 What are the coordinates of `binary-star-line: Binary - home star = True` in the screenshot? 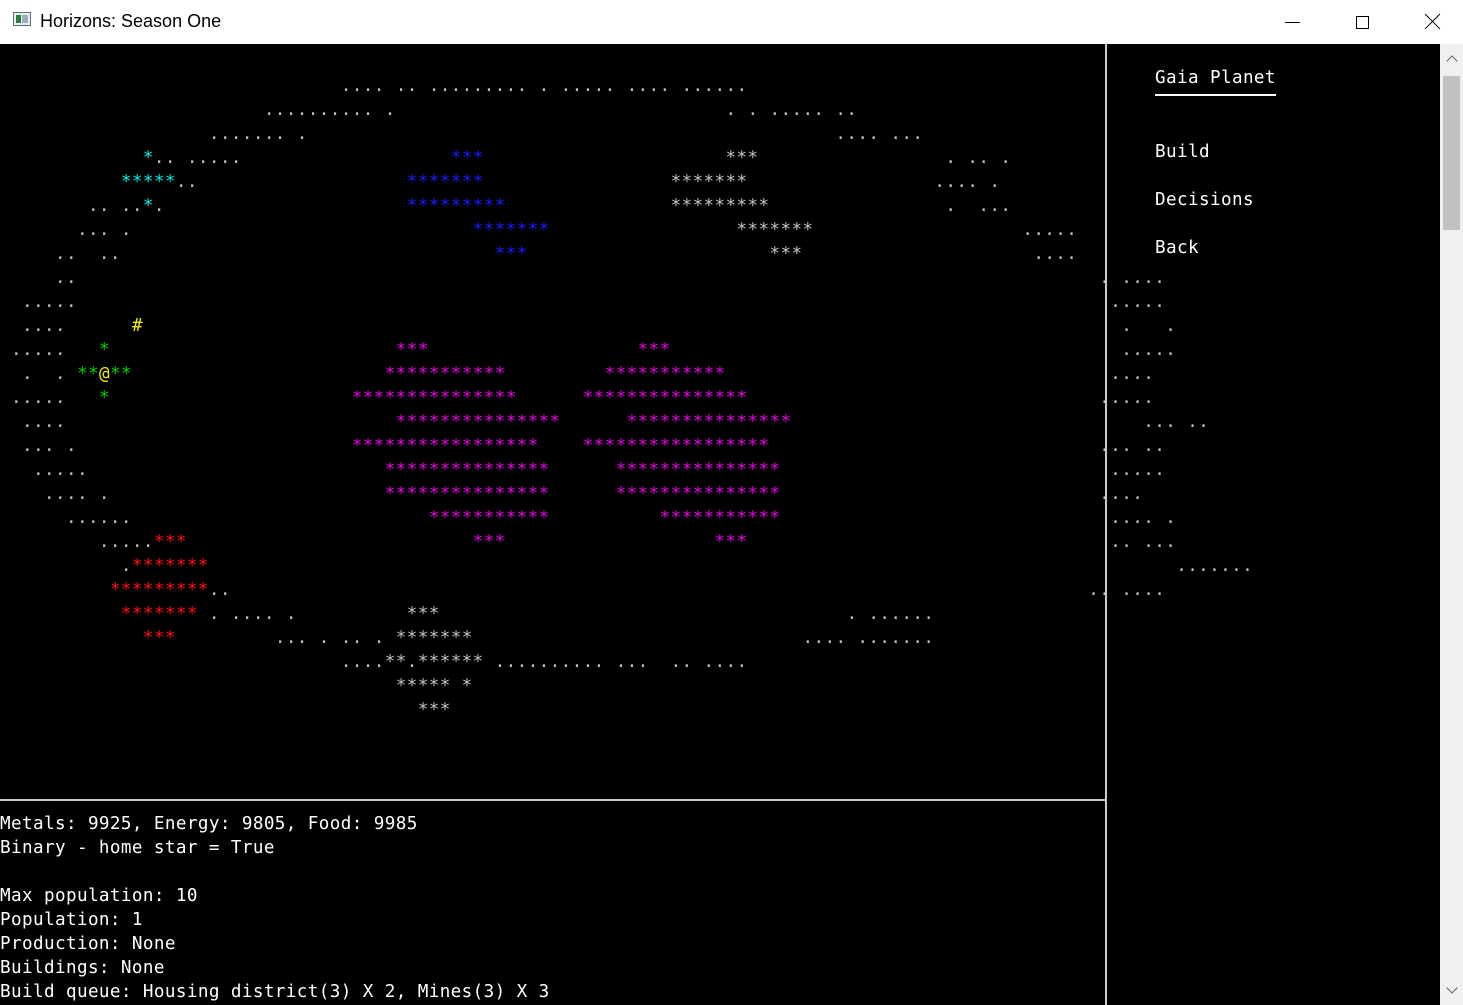 It's located at (137, 848).